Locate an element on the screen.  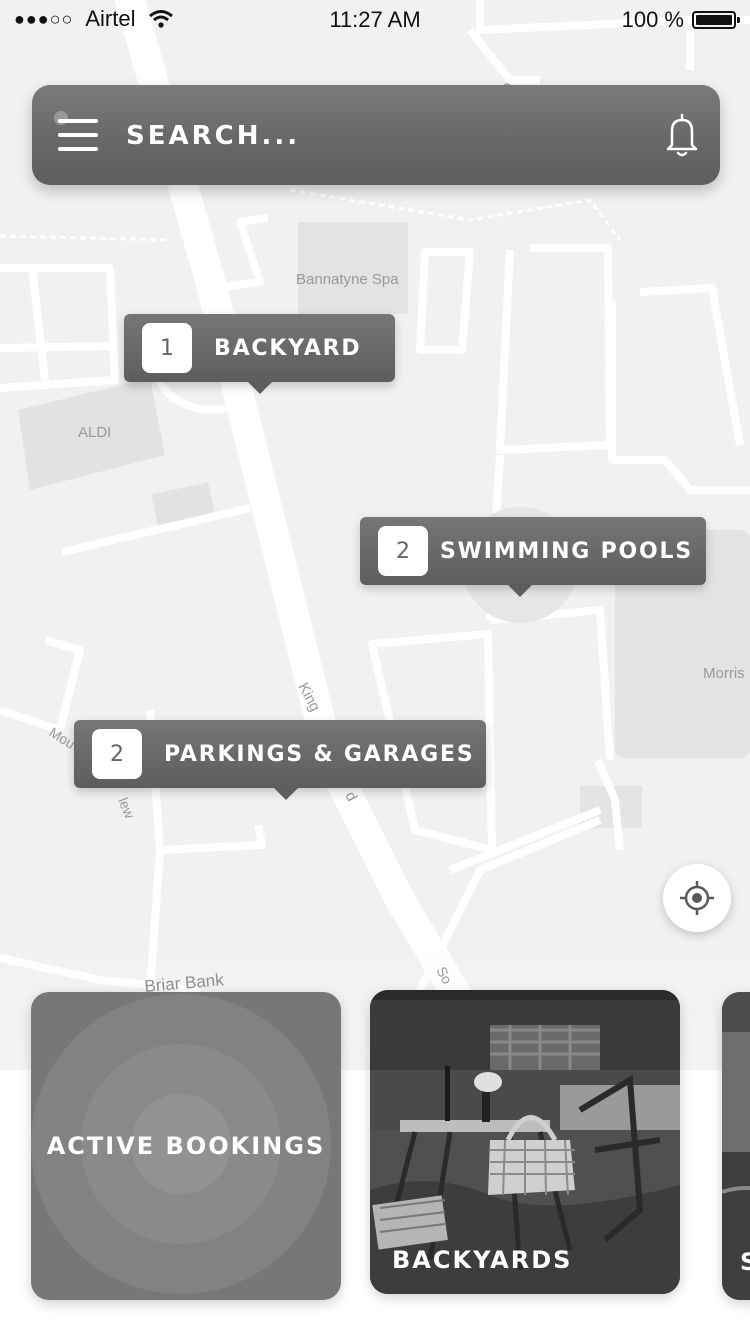
map-label-morris: Morris is located at coordinates (724, 673).